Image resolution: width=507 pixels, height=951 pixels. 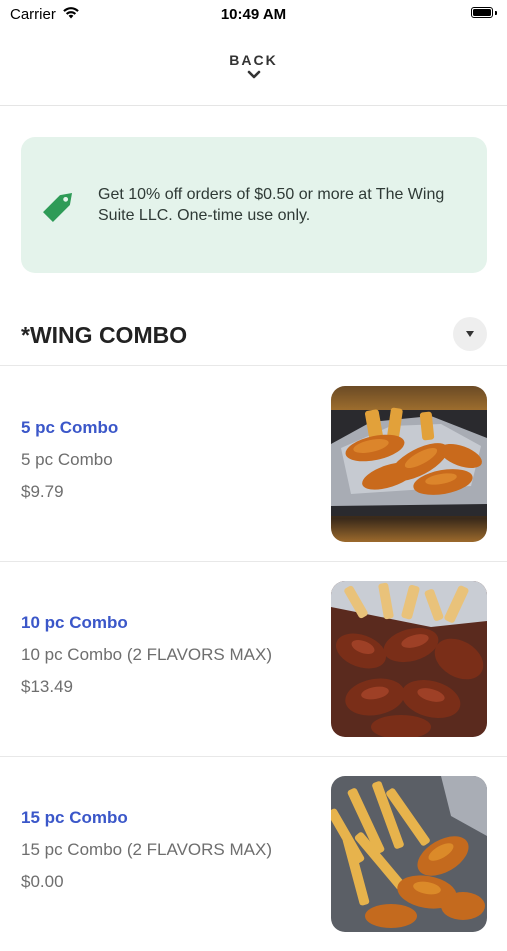 What do you see at coordinates (58, 207) in the screenshot?
I see `price-tag-icon` at bounding box center [58, 207].